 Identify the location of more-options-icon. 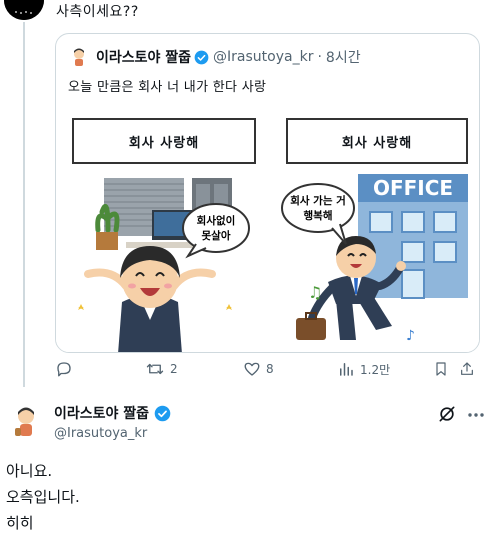
(476, 415).